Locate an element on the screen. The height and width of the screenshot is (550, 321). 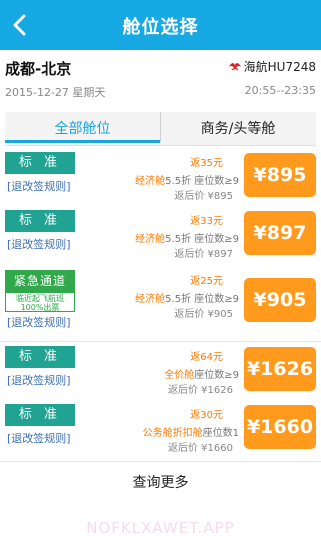
cabin-class: 公务舱折扣舱 is located at coordinates (172, 433).